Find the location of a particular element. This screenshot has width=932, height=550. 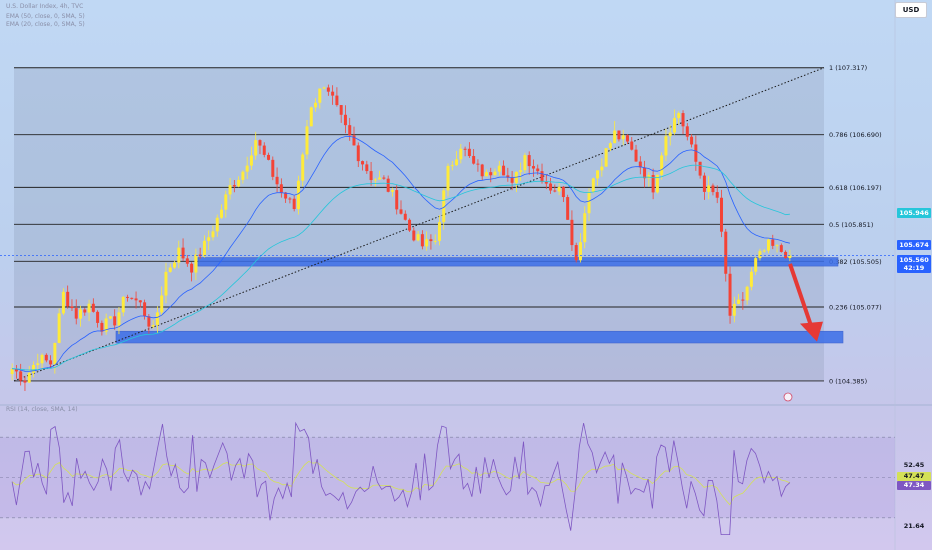

legend-ema50: EMA (50, close, 0, SMA, 5) is located at coordinates (45, 16).